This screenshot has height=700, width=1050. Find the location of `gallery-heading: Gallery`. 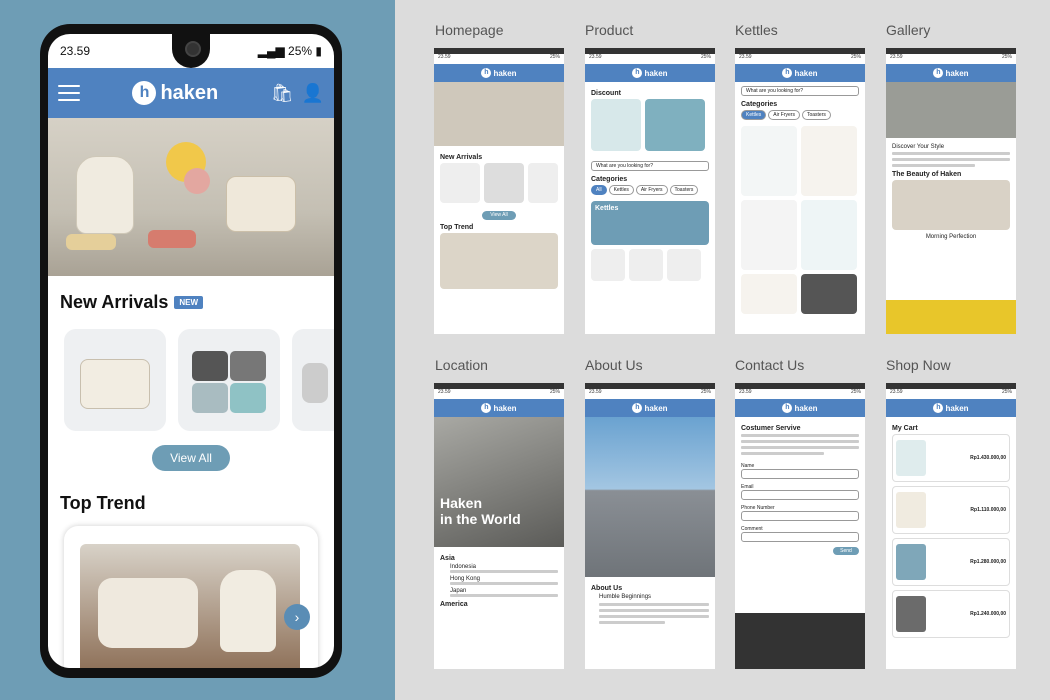

gallery-heading: Gallery is located at coordinates (908, 30).